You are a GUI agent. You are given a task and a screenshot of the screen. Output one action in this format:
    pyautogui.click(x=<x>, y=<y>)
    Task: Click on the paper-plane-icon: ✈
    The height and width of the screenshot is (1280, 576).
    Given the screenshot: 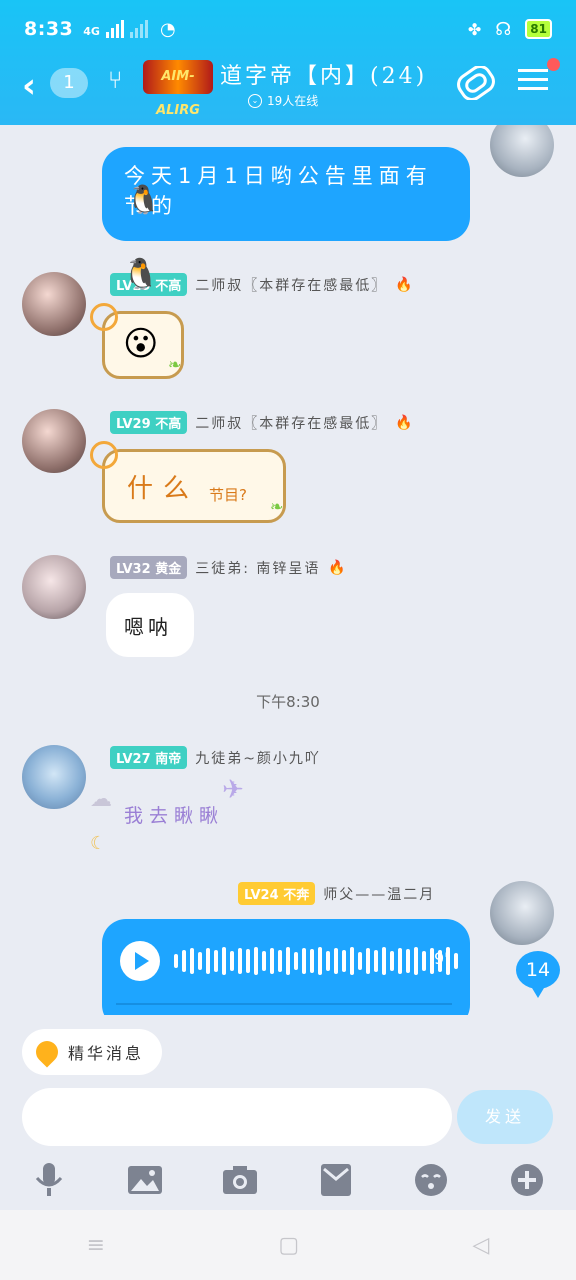 What is the action you would take?
    pyautogui.click(x=233, y=790)
    